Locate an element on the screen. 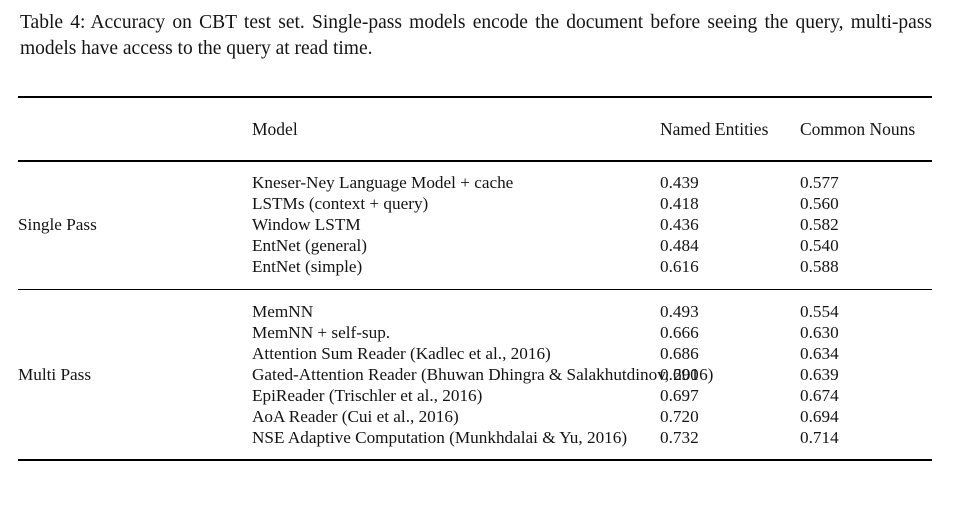 Image resolution: width=963 pixels, height=519 pixels. row-model: EpiReader (Trischler et al., 2016) is located at coordinates (367, 395).